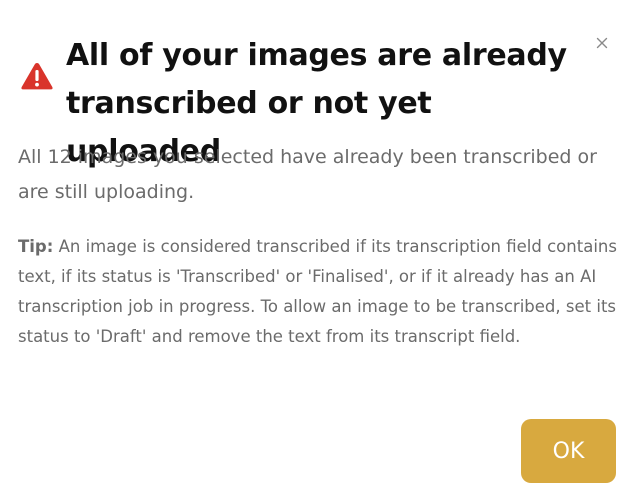 Image resolution: width=636 pixels, height=500 pixels. I want to click on close-icon, so click(602, 43).